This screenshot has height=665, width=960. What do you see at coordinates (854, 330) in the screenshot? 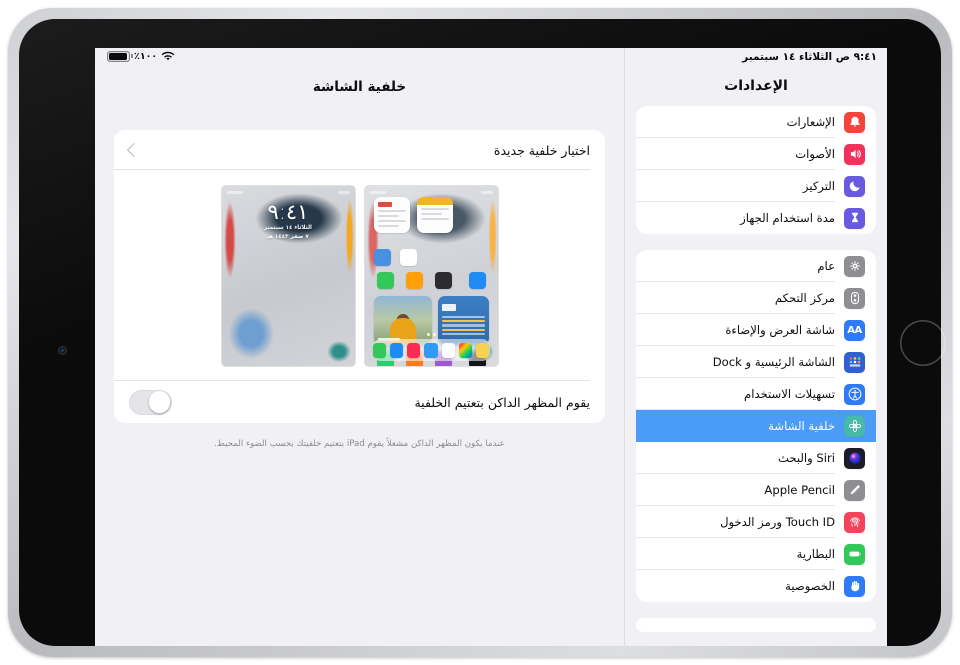
I see `display-brightness-aa-icon: AA` at bounding box center [854, 330].